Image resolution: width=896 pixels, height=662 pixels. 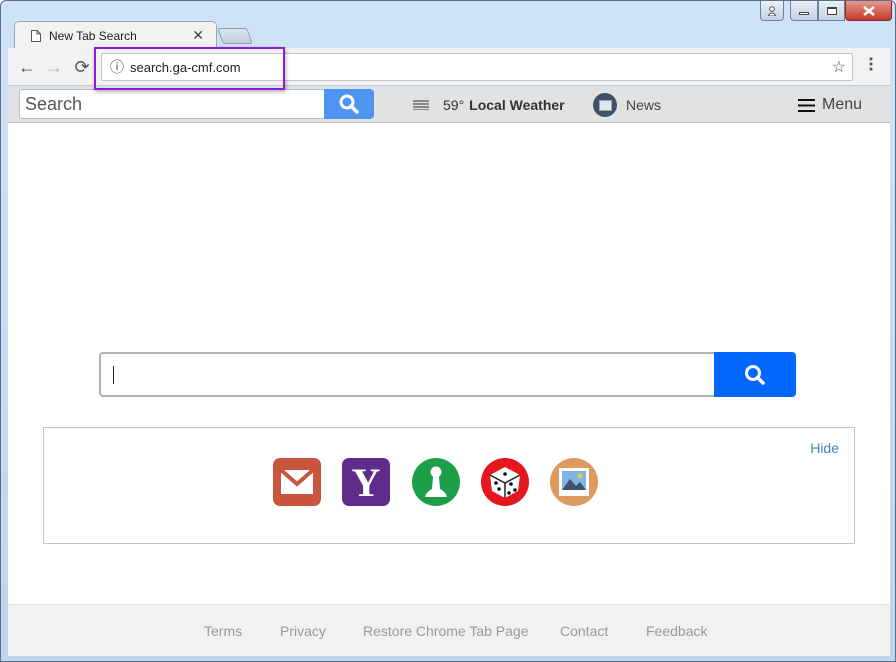 What do you see at coordinates (117, 67) in the screenshot?
I see `info-icon: ⓘ` at bounding box center [117, 67].